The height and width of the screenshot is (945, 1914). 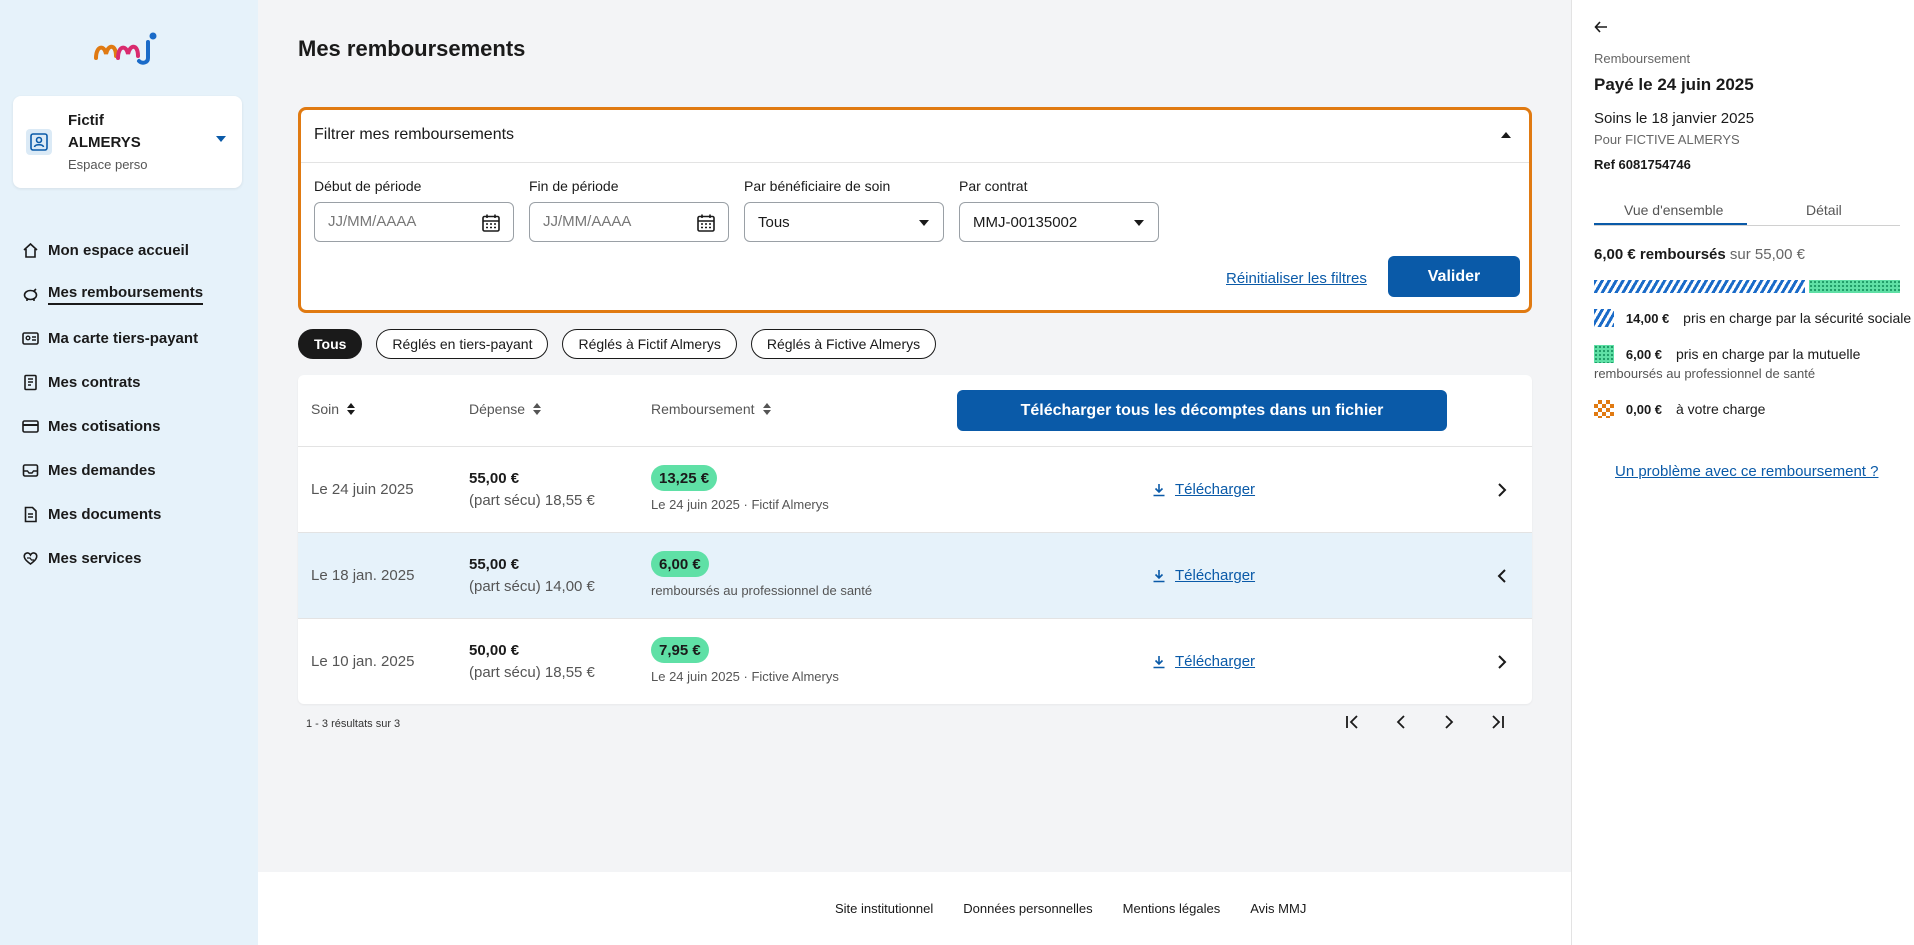 I want to click on legend-label: pris en charge par la mutuelle, so click(x=1768, y=354).